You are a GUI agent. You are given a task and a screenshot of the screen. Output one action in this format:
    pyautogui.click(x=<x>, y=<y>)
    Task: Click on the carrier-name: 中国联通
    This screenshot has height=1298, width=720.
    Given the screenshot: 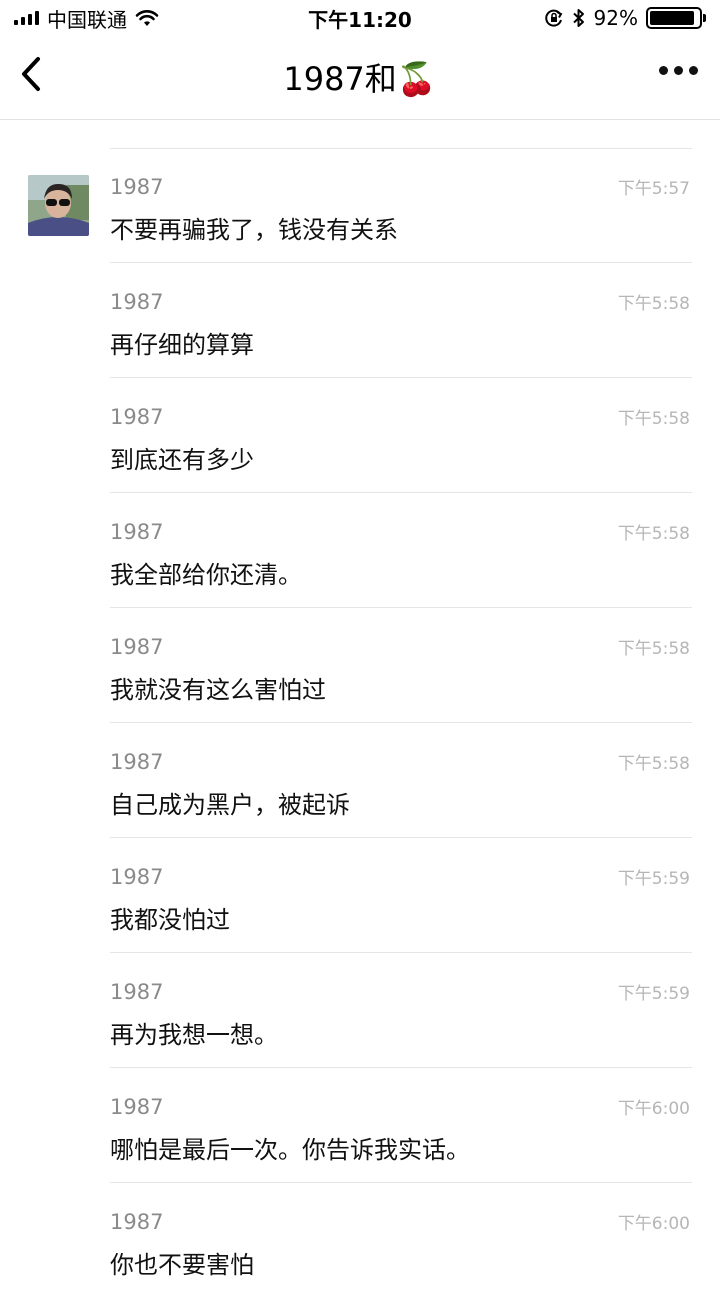 What is the action you would take?
    pyautogui.click(x=87, y=19)
    